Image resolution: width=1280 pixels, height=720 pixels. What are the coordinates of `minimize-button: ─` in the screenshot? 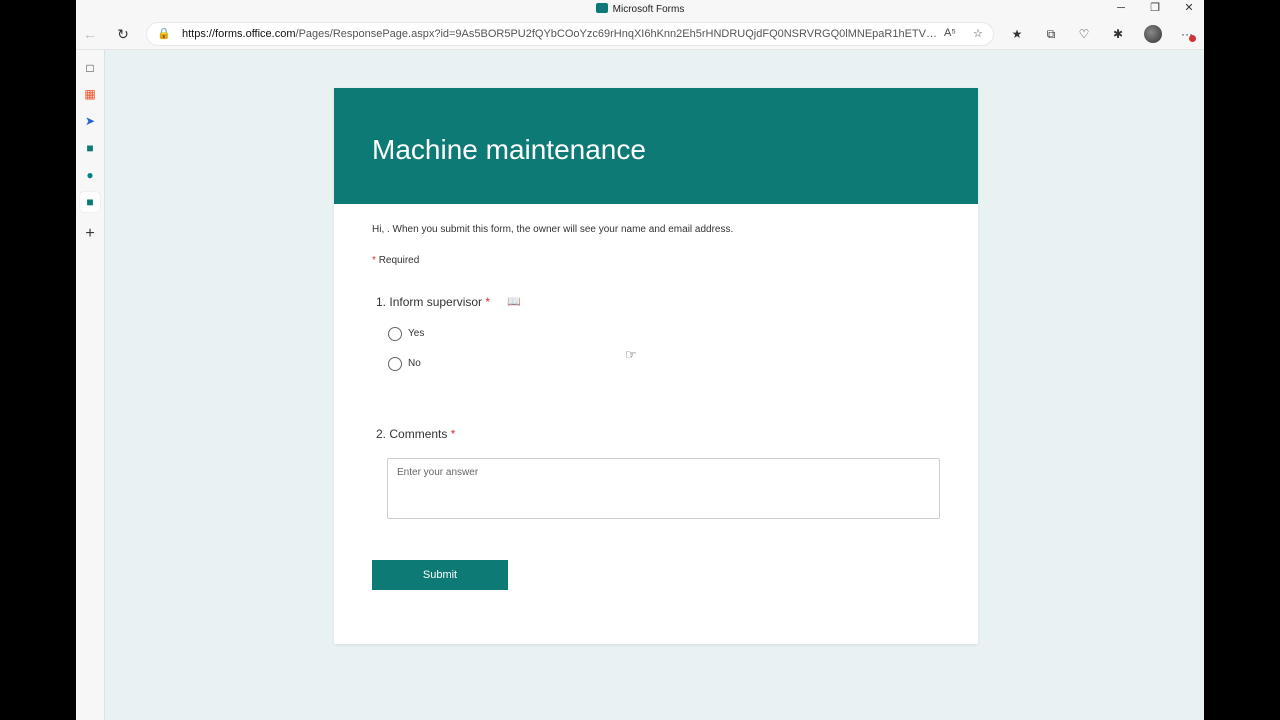 It's located at (1121, 9).